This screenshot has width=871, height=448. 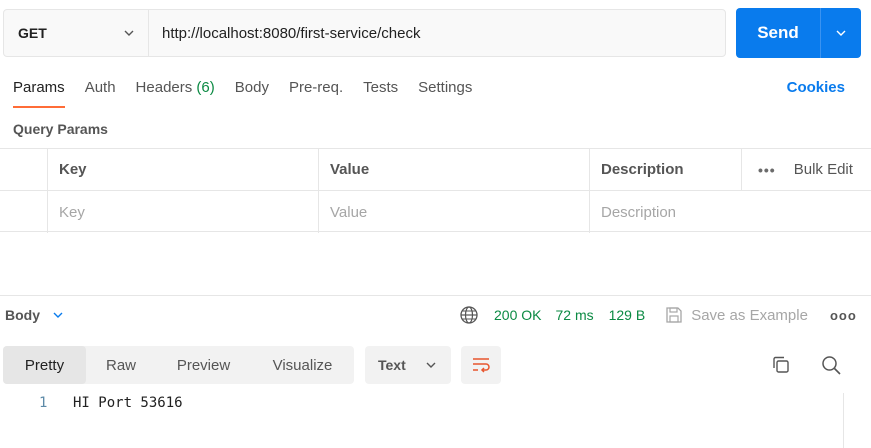 What do you see at coordinates (24, 212) in the screenshot?
I see `row-select-cell` at bounding box center [24, 212].